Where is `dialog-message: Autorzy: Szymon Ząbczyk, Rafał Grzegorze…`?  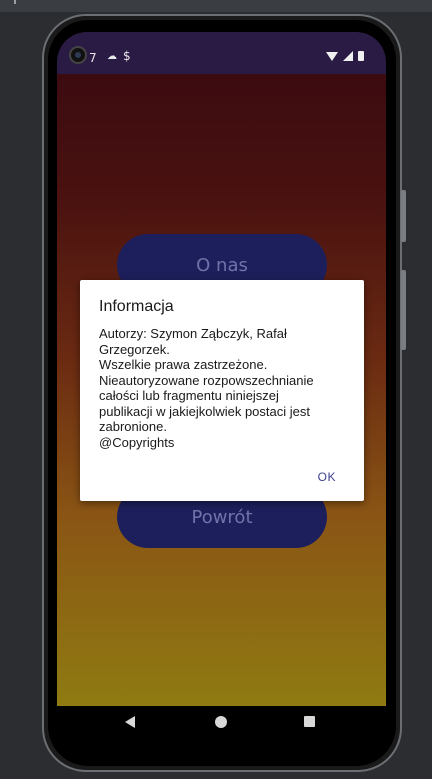
dialog-message: Autorzy: Szymon Ząbczyk, Rafał Grzegorze… is located at coordinates (224, 388).